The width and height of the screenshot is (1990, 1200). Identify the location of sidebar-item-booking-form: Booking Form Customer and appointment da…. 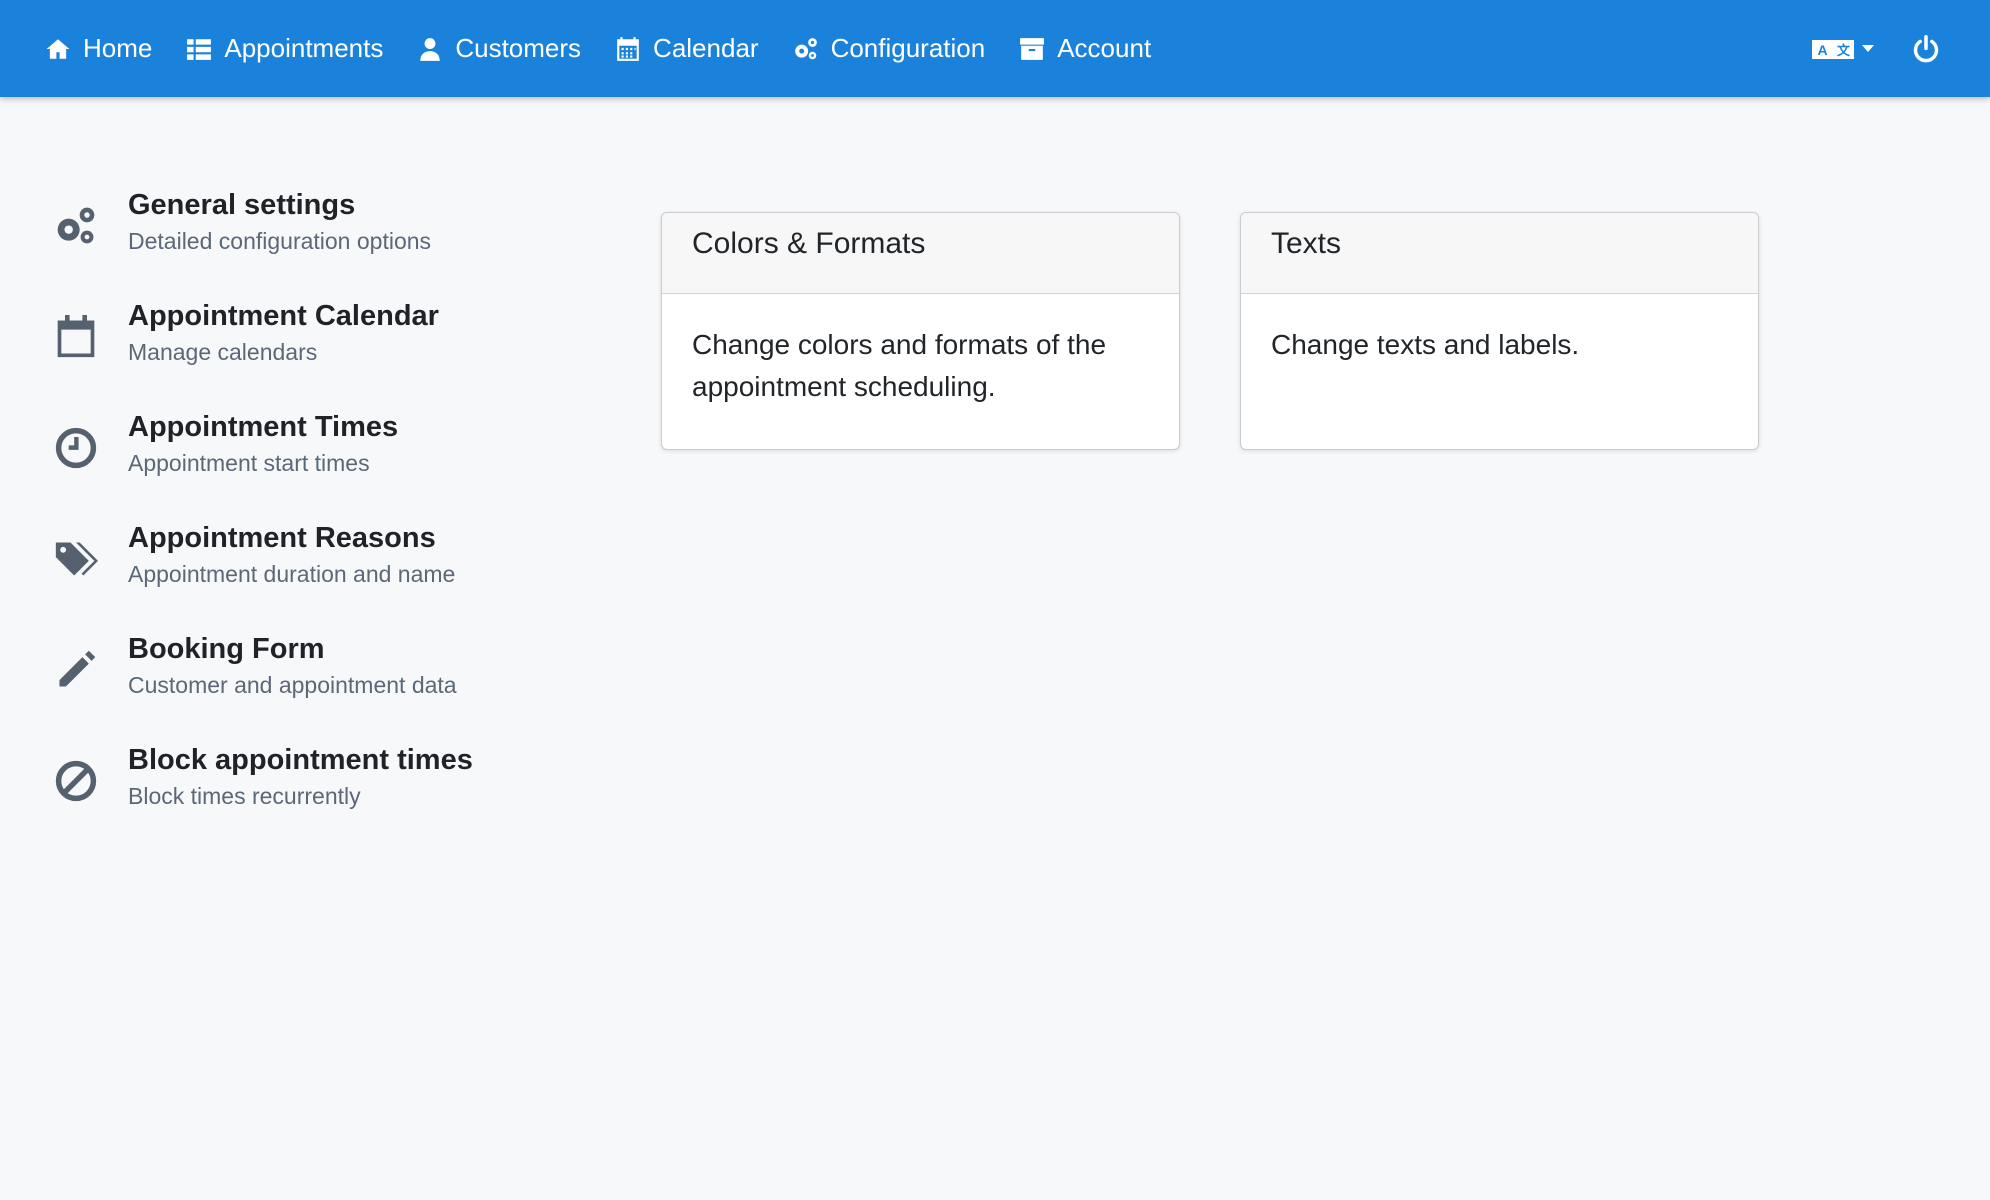
(293, 684).